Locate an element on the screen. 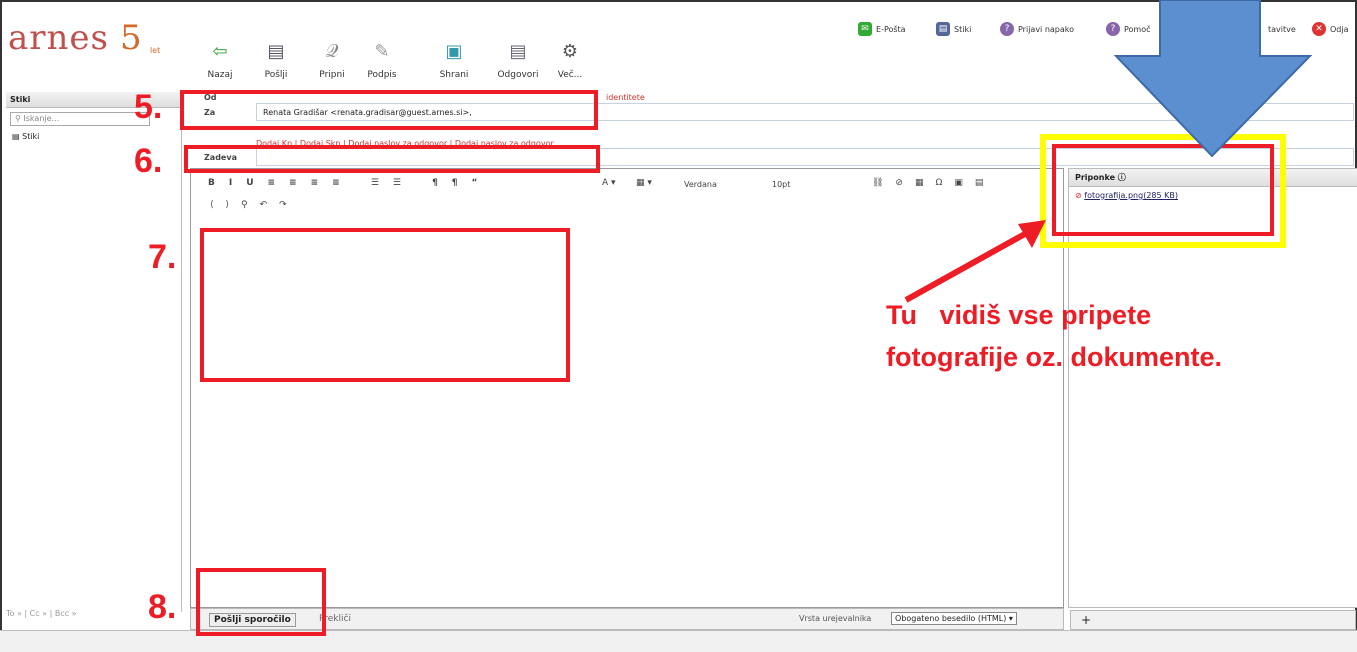 This screenshot has width=1357, height=652. annotation-line-1: Tu vidiš vse pripete is located at coordinates (1019, 315).